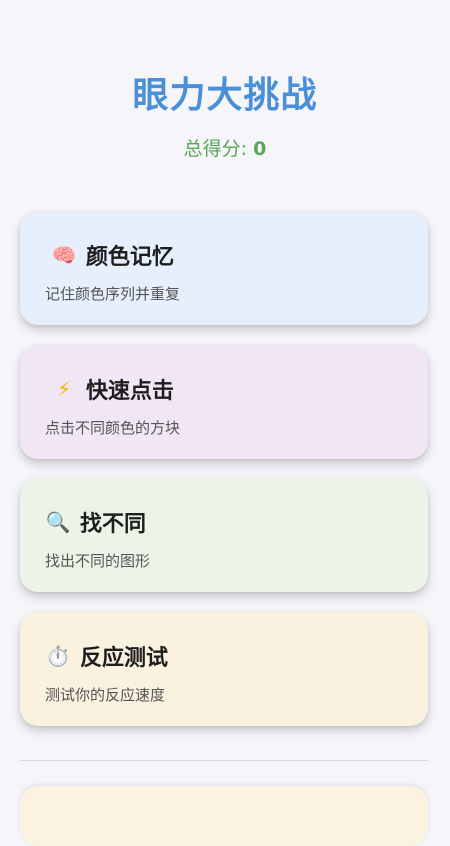  Describe the element at coordinates (105, 695) in the screenshot. I see `card-description: 测试你的反应速度` at that location.